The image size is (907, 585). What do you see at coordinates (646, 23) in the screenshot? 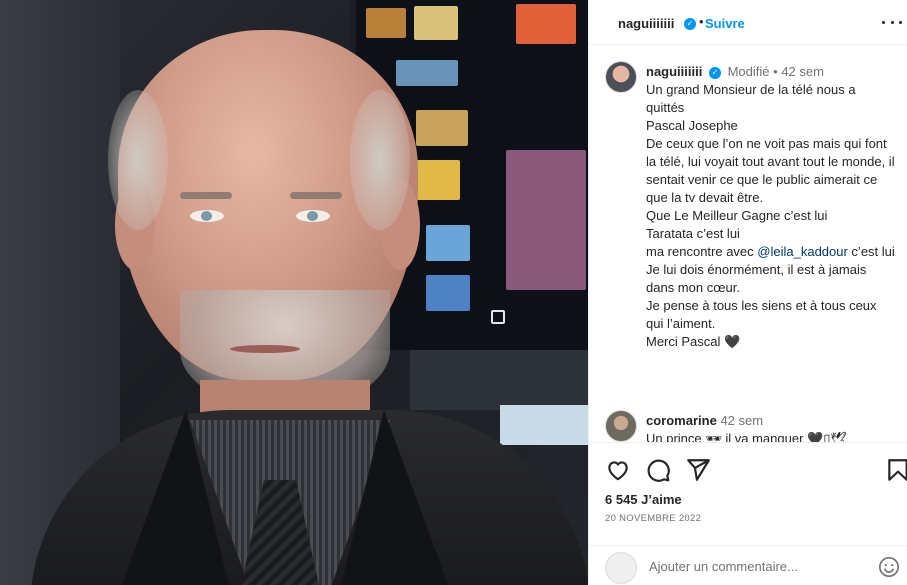
I see `header-username: naguiiiiiii` at bounding box center [646, 23].